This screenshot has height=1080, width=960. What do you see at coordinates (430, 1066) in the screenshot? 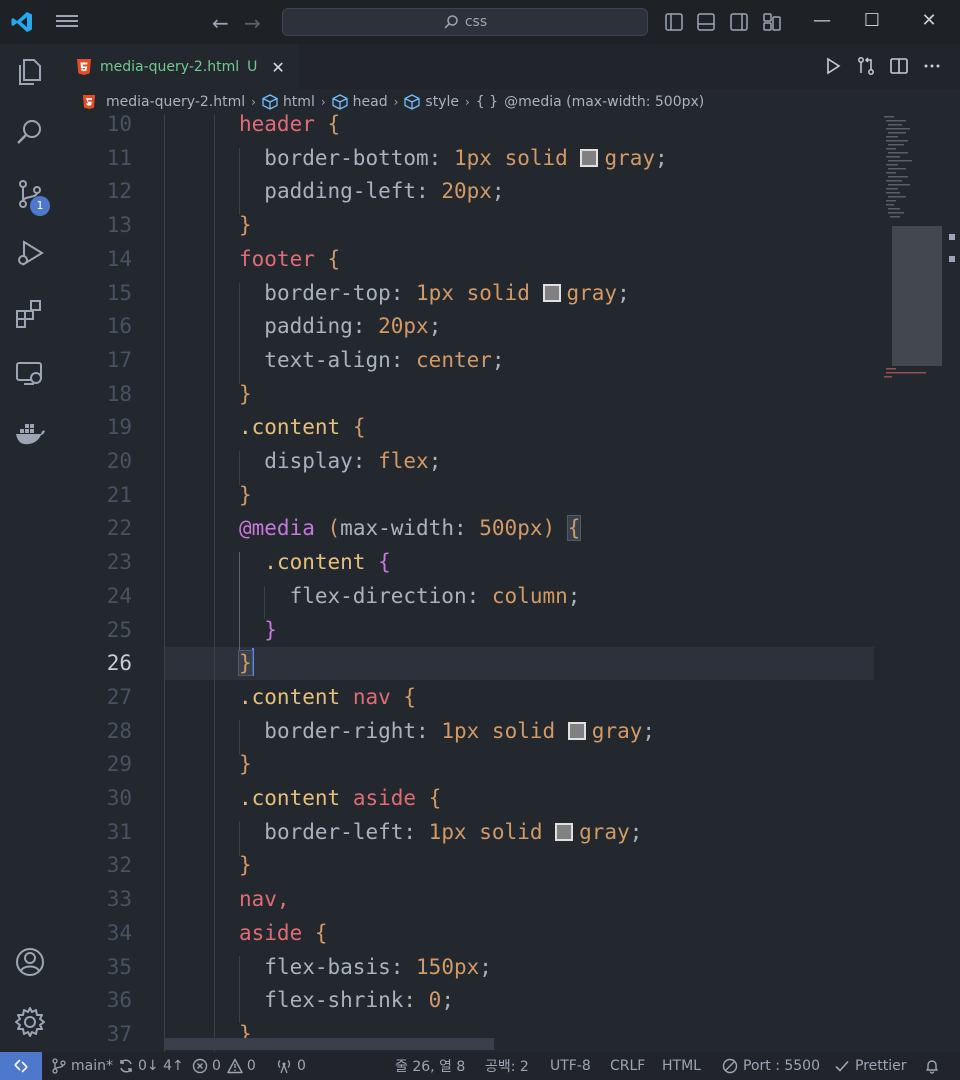
I see `cursor-position: 줄 26, 열 8` at bounding box center [430, 1066].